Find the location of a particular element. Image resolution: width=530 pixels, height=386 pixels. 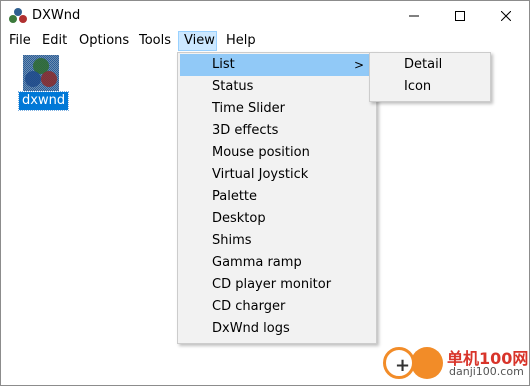

maximize-button is located at coordinates (460, 16).